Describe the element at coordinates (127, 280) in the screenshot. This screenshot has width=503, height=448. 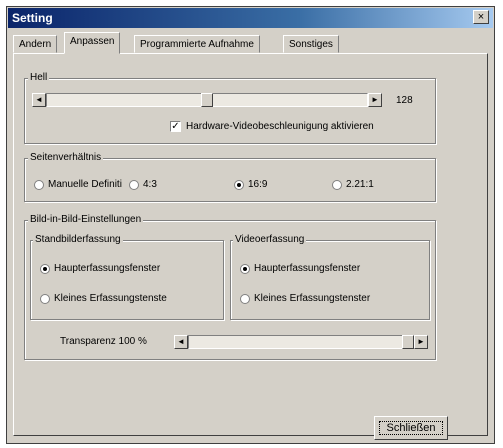
I see `still-capture-group` at that location.